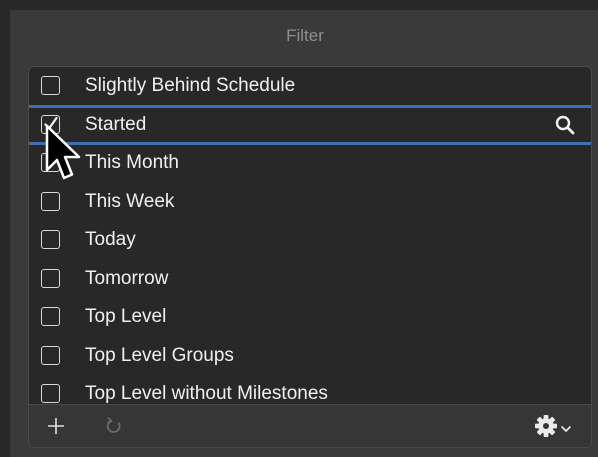 This screenshot has width=598, height=457. What do you see at coordinates (116, 124) in the screenshot?
I see `list-item-label: Started` at bounding box center [116, 124].